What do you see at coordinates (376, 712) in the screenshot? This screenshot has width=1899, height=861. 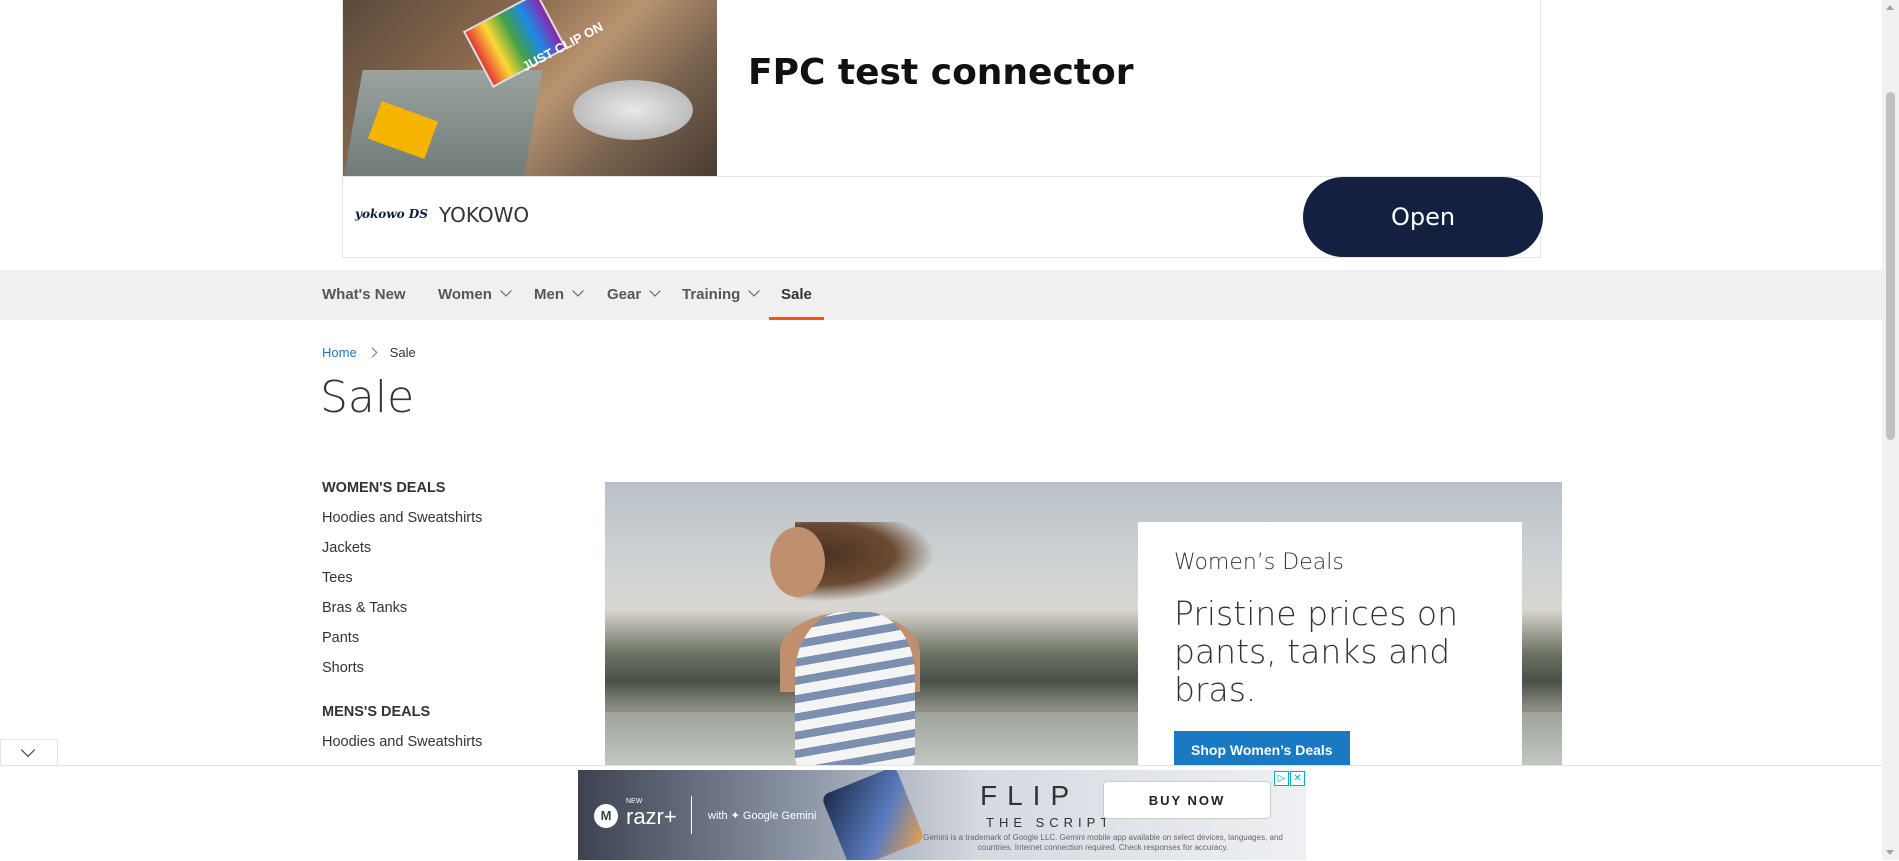 I see `sidebar-heading-mens-deals: MENS'S DEALS` at bounding box center [376, 712].